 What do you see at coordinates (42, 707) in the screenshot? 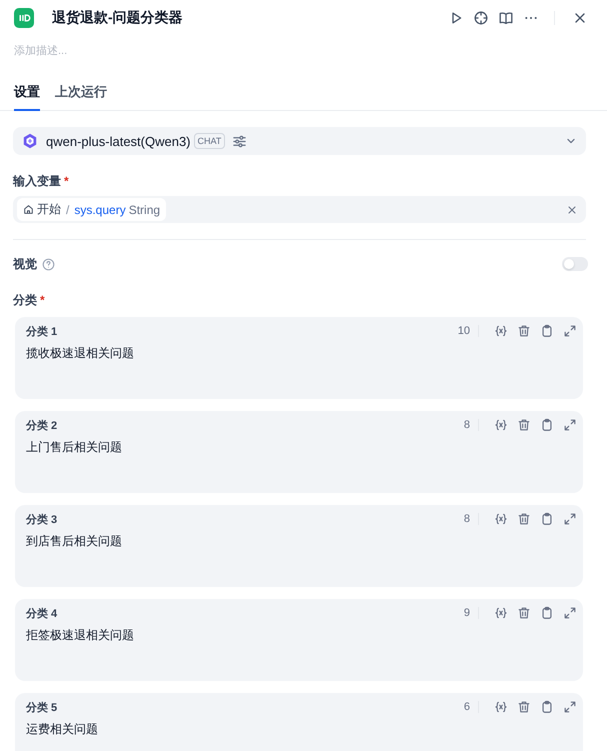
I see `class-title: 分类 5` at bounding box center [42, 707].